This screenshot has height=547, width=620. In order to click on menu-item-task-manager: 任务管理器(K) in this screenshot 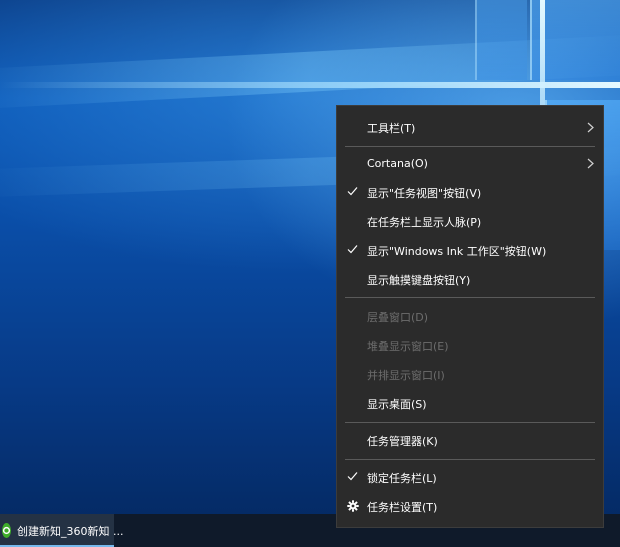, I will do `click(470, 440)`.